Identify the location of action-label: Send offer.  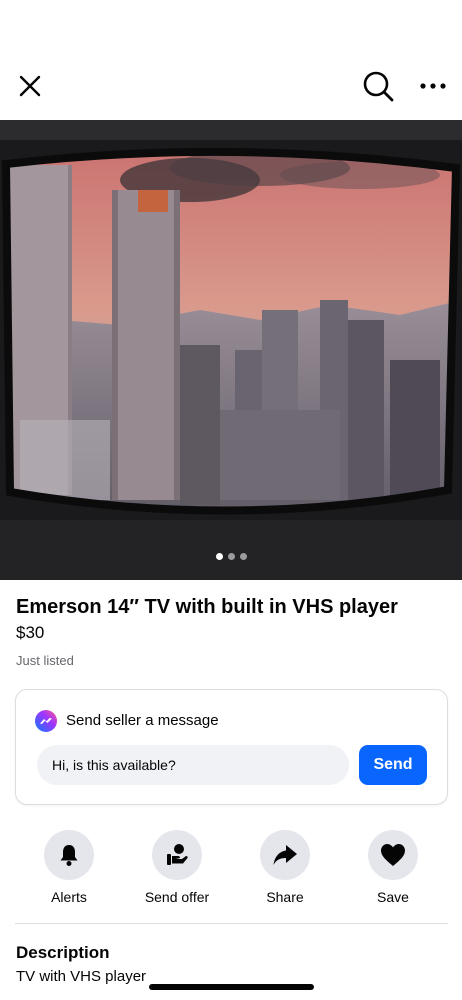
(177, 897).